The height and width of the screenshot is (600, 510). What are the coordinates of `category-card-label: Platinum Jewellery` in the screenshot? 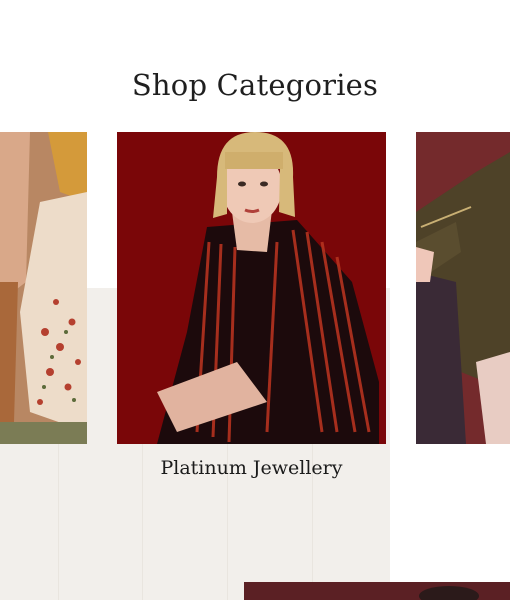 It's located at (251, 468).